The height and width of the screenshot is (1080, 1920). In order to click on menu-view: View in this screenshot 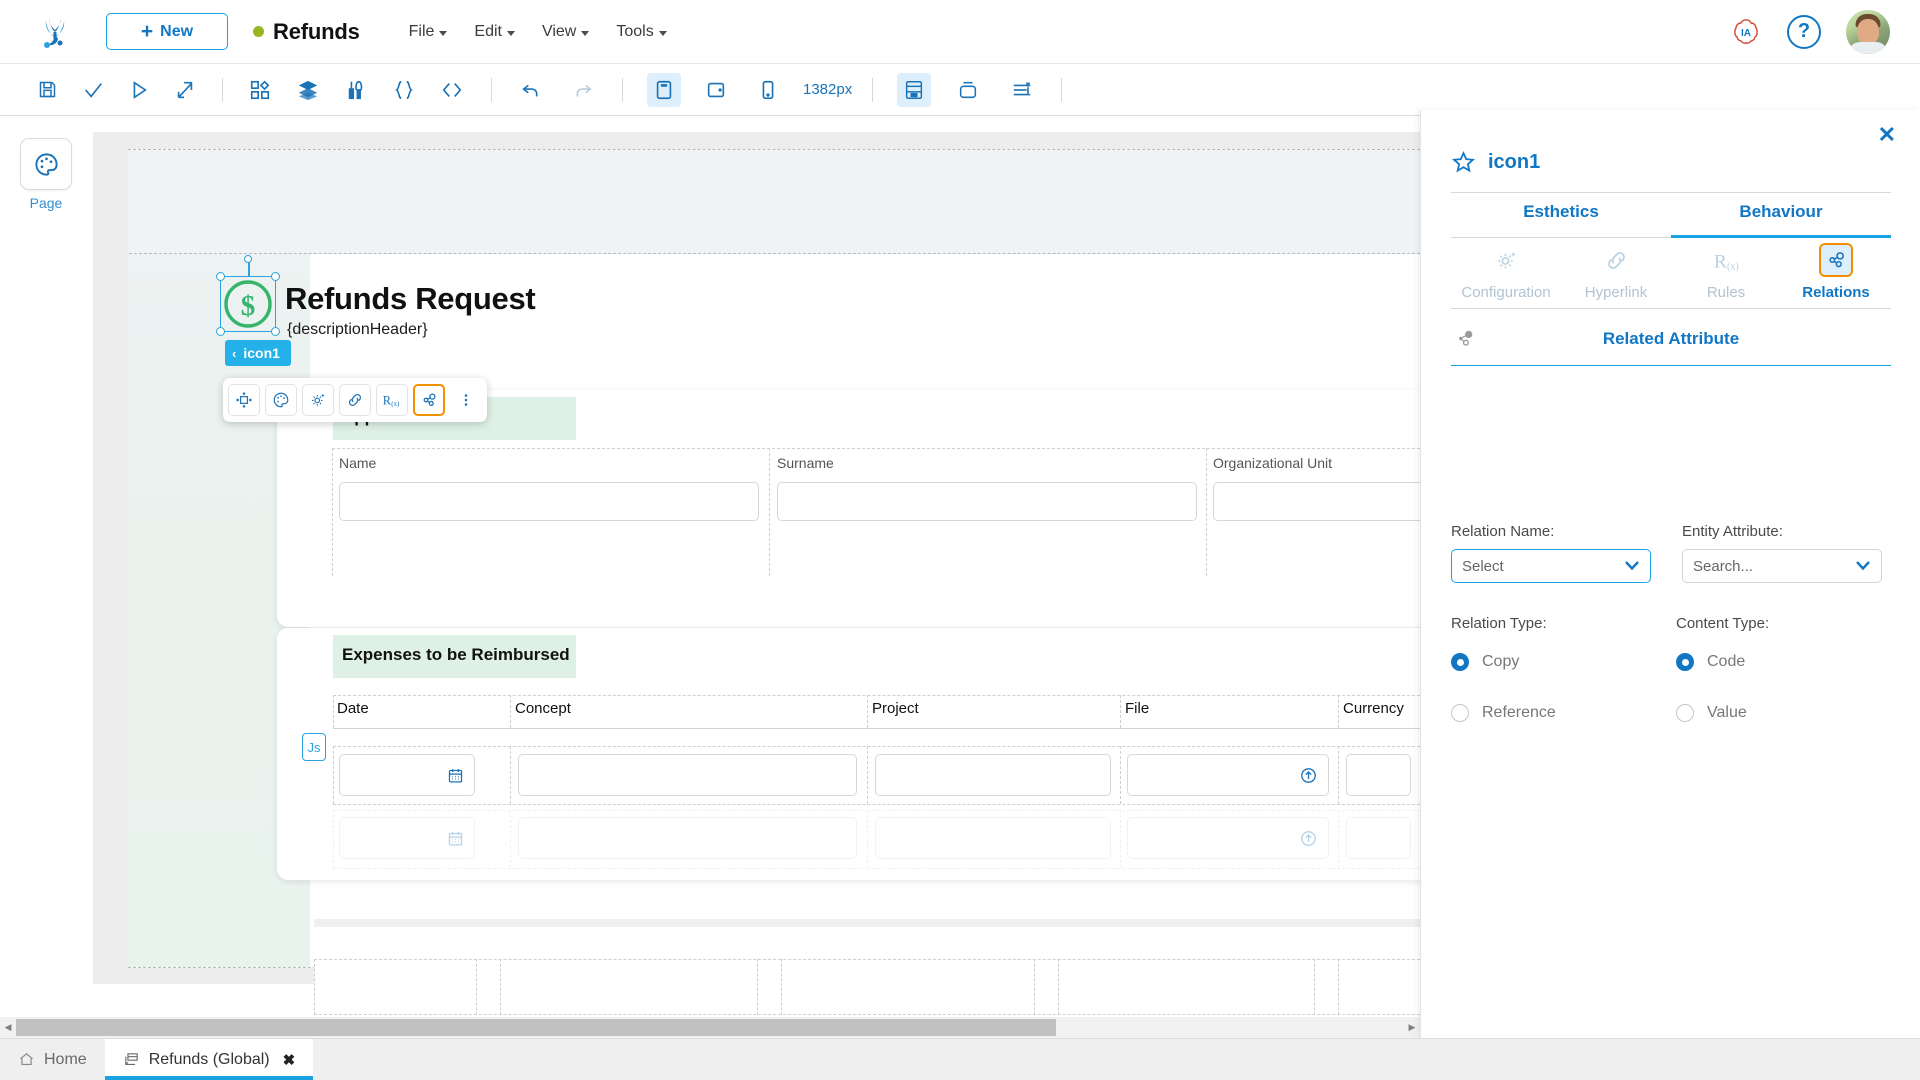, I will do `click(566, 32)`.